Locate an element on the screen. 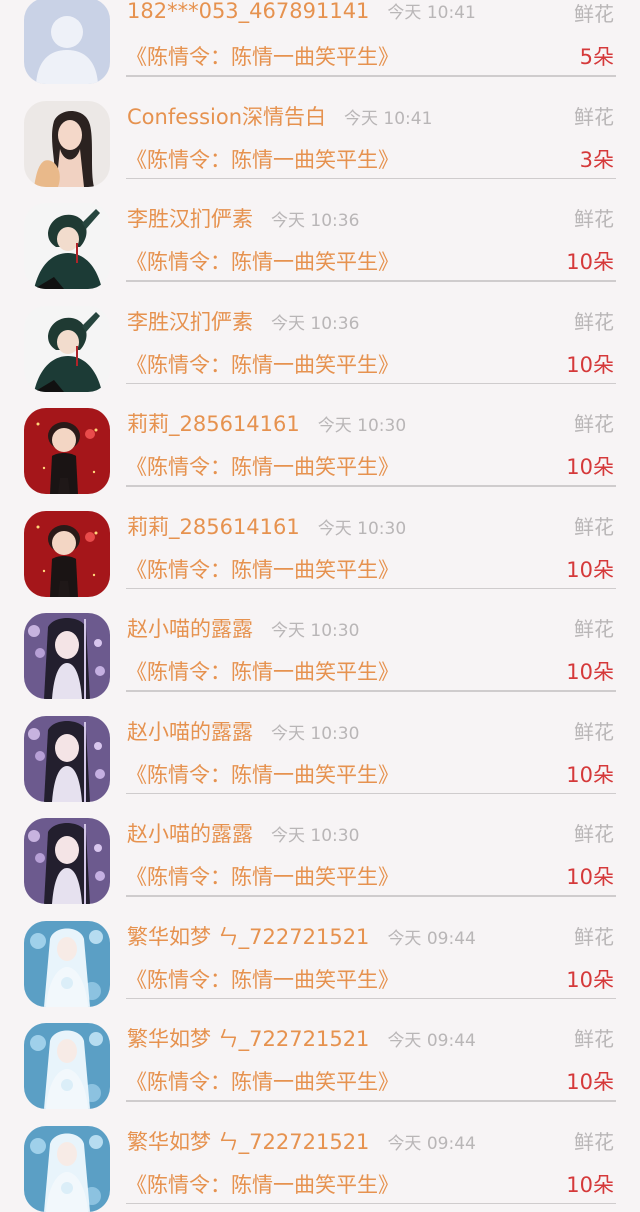 This screenshot has height=1212, width=640. sender-line: 莉莉_285614161 今天 10:30 is located at coordinates (266, 526).